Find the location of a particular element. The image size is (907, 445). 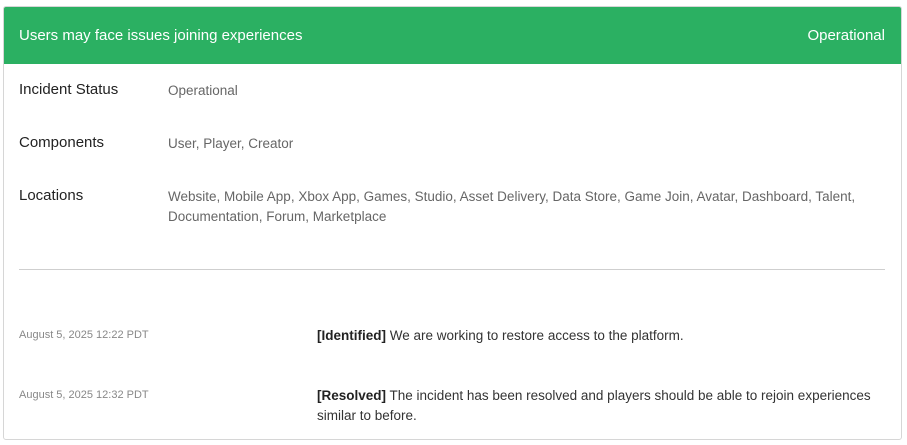

components-label: Components is located at coordinates (62, 142).